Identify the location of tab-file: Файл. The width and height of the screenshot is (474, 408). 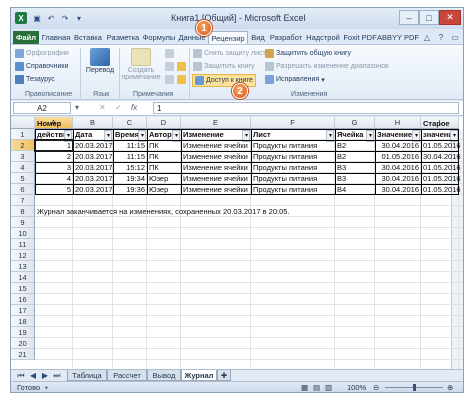
(26, 37).